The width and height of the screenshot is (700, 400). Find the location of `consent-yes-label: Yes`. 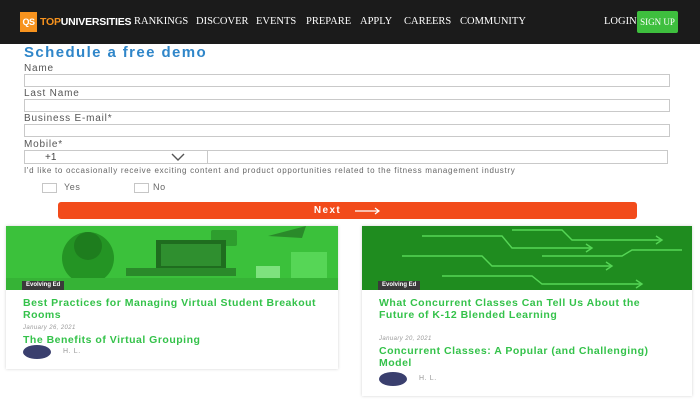

consent-yes-label: Yes is located at coordinates (72, 187).